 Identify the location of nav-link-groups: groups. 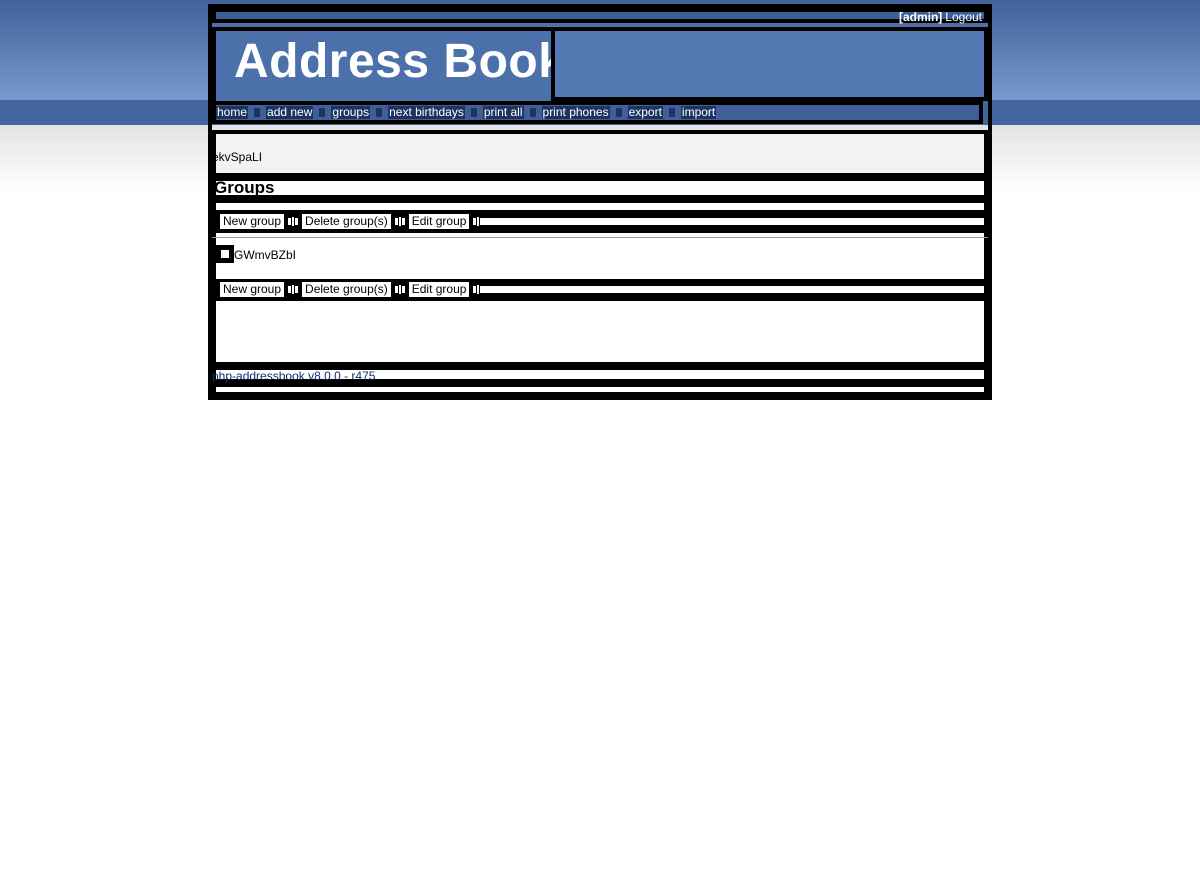
(351, 112).